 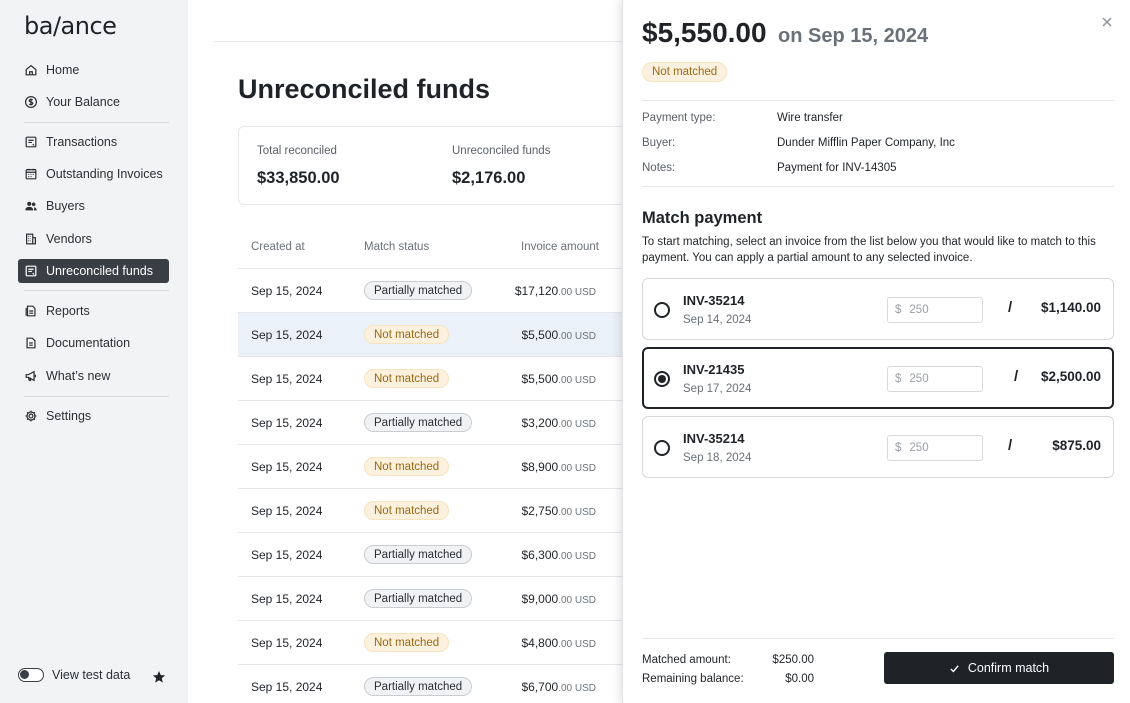 I want to click on amount-dollars: $6,300, so click(x=540, y=555).